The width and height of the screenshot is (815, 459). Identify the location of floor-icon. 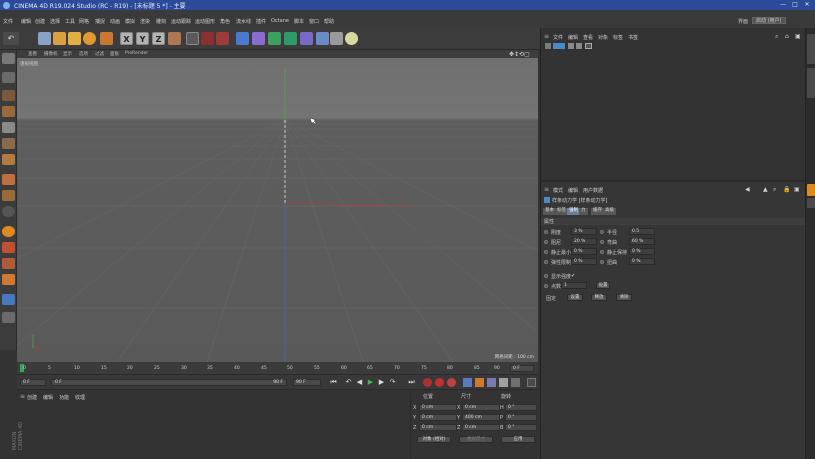
(322, 38).